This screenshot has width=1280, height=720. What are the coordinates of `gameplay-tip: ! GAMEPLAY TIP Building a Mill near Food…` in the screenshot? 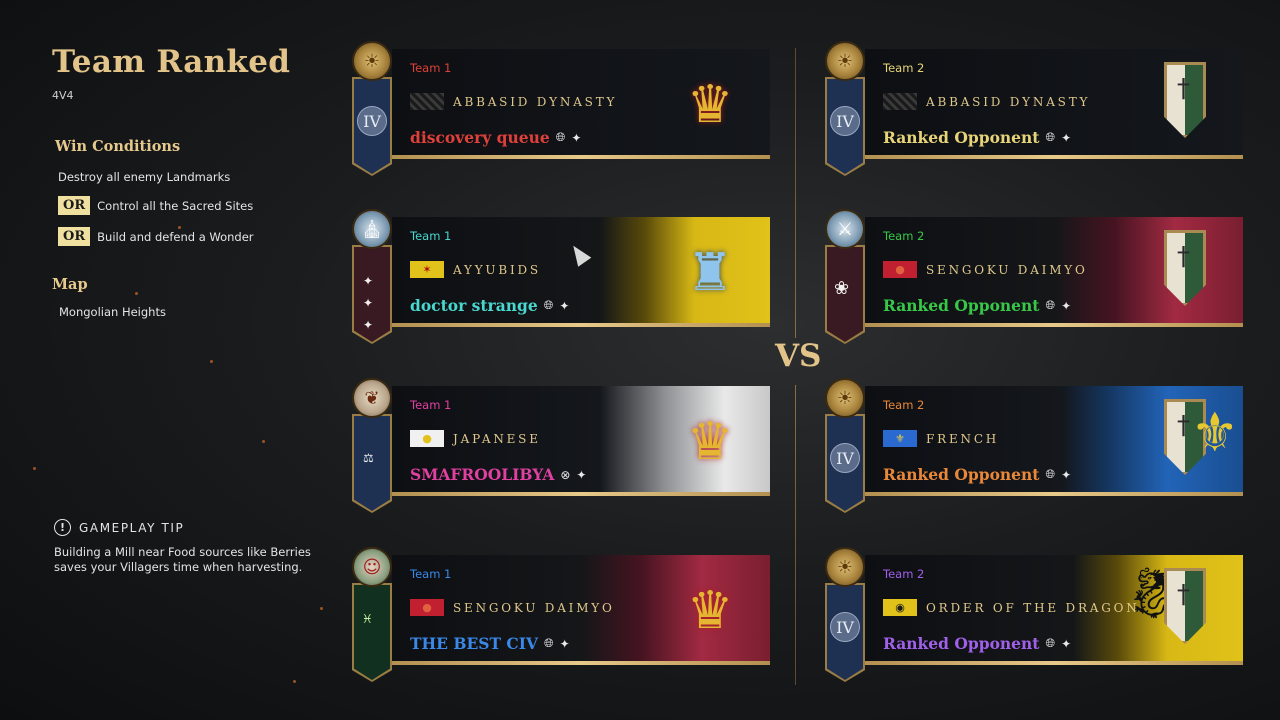 It's located at (194, 547).